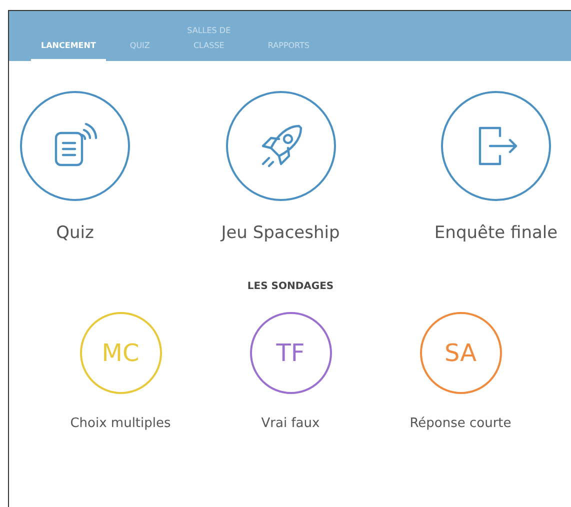  I want to click on launch-label: Enquête finale, so click(496, 233).